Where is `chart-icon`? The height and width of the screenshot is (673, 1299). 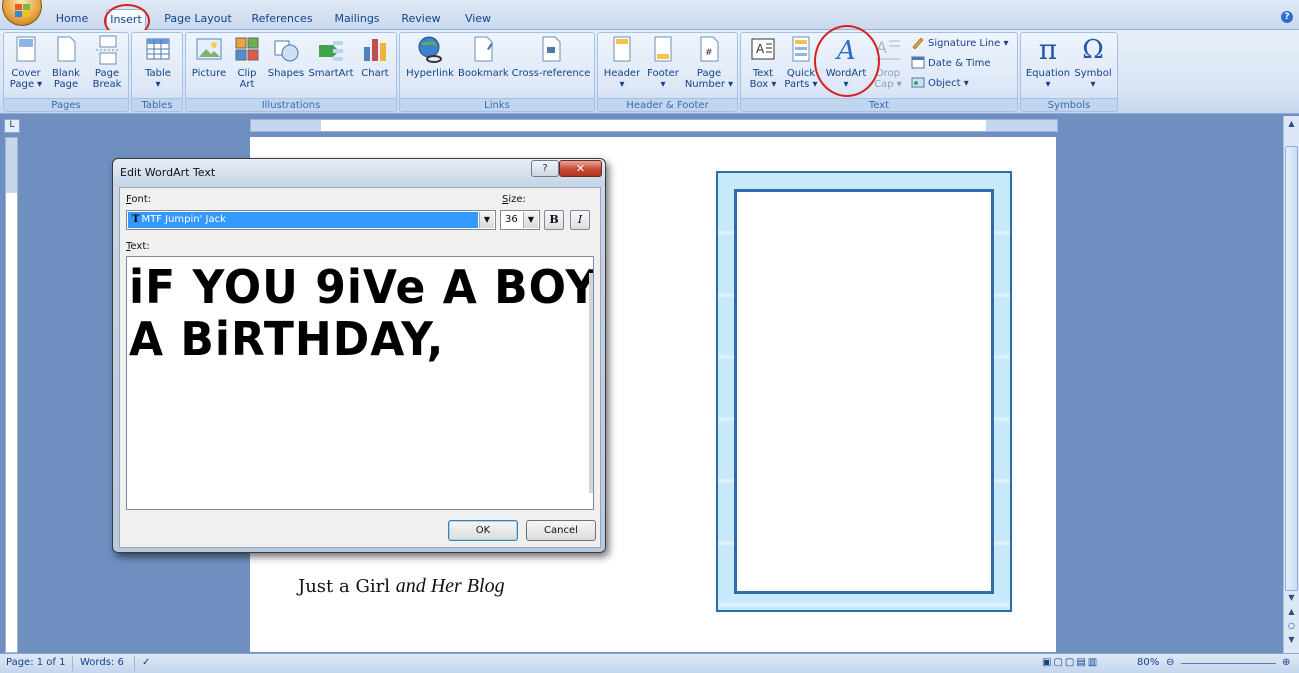 chart-icon is located at coordinates (375, 50).